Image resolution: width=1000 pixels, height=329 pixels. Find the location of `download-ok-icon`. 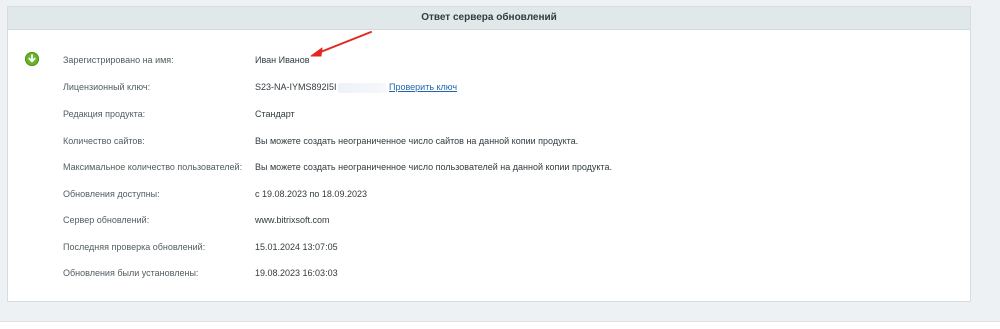

download-ok-icon is located at coordinates (32, 59).